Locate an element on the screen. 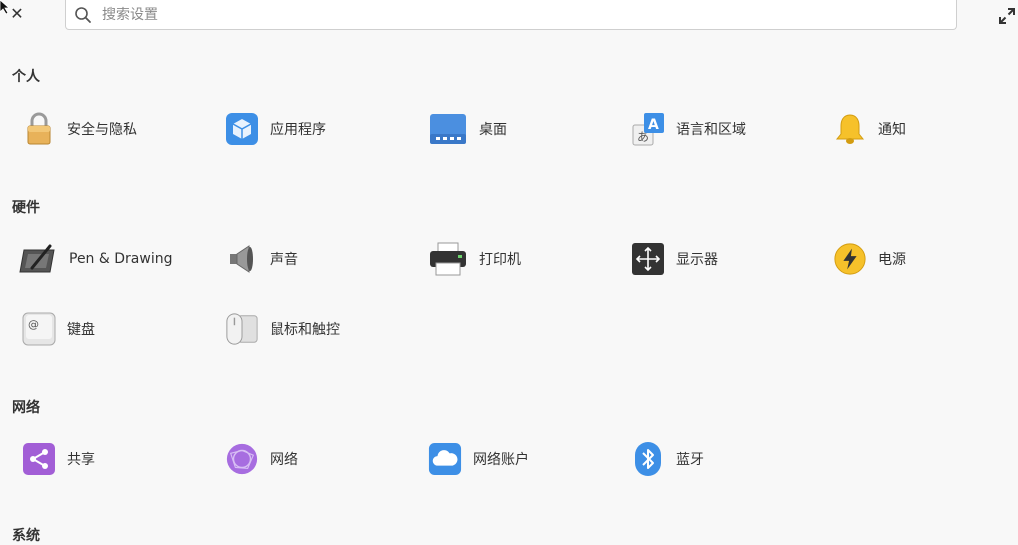 This screenshot has height=545, width=1018. bluetooth-icon is located at coordinates (648, 459).